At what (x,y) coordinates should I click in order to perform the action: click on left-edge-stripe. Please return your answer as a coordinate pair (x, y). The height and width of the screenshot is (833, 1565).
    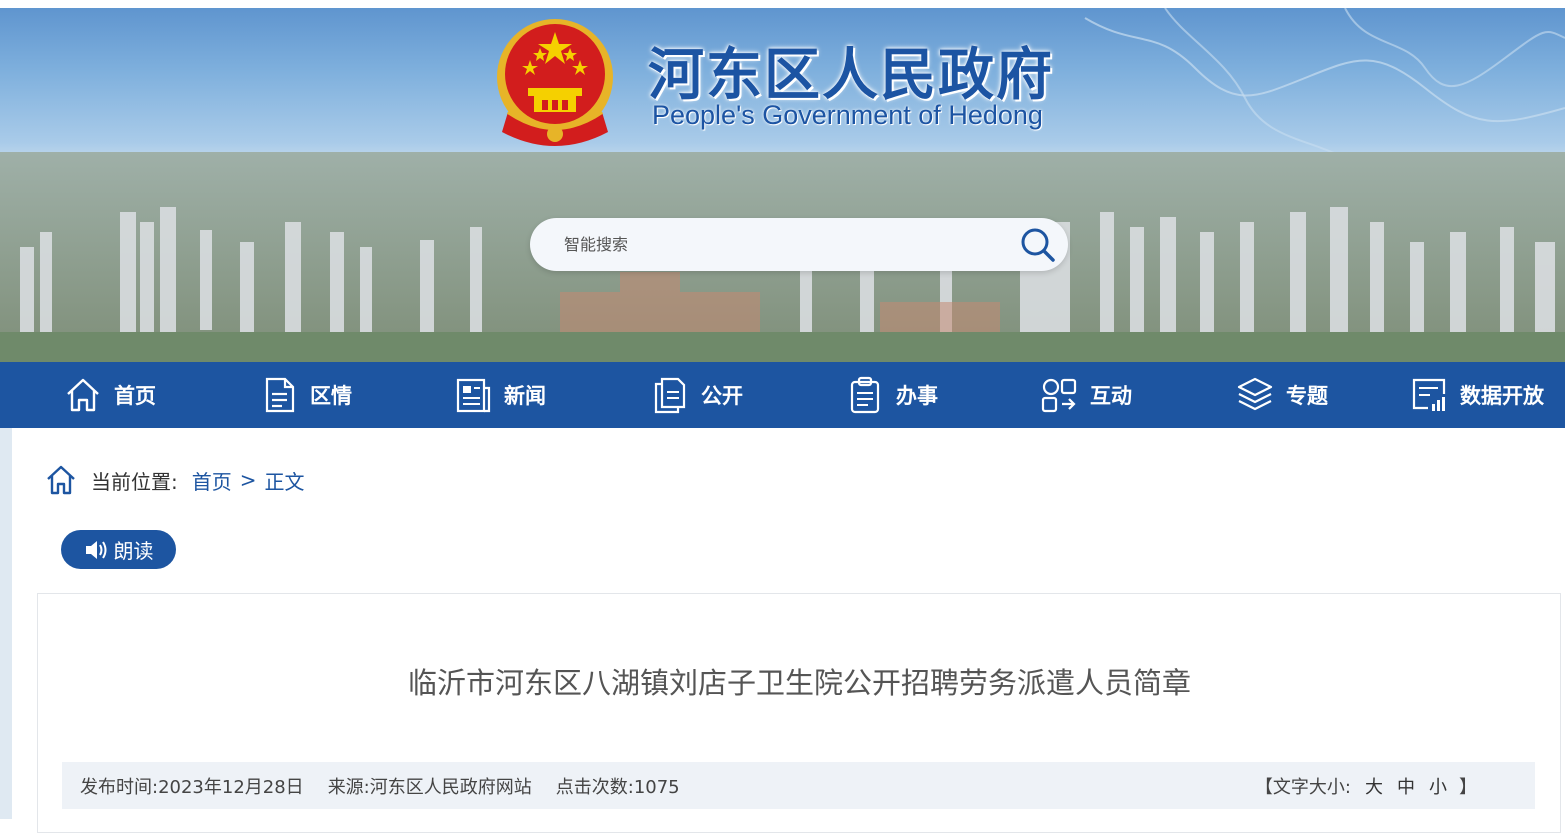
    Looking at the image, I should click on (6, 623).